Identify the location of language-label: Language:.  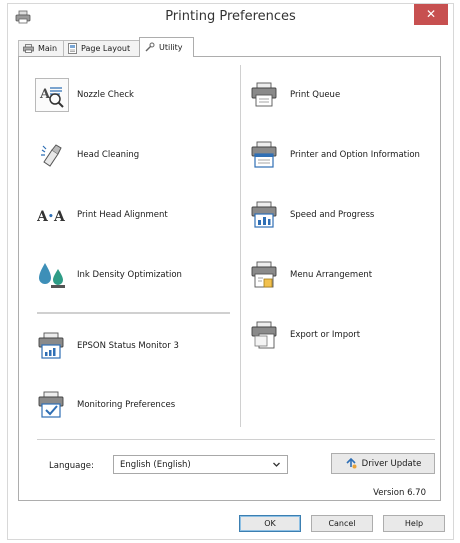
(71, 466).